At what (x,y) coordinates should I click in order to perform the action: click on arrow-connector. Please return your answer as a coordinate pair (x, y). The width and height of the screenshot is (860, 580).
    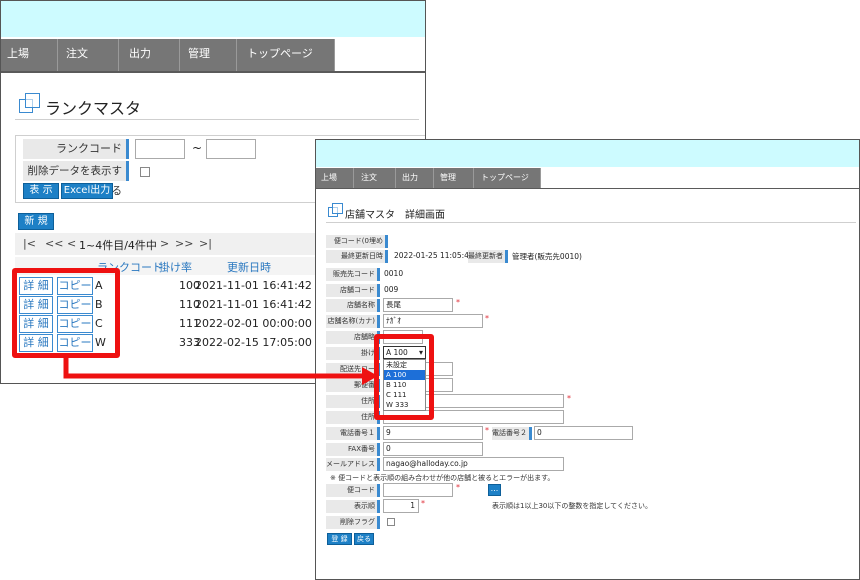
    Looking at the image, I should click on (220, 370).